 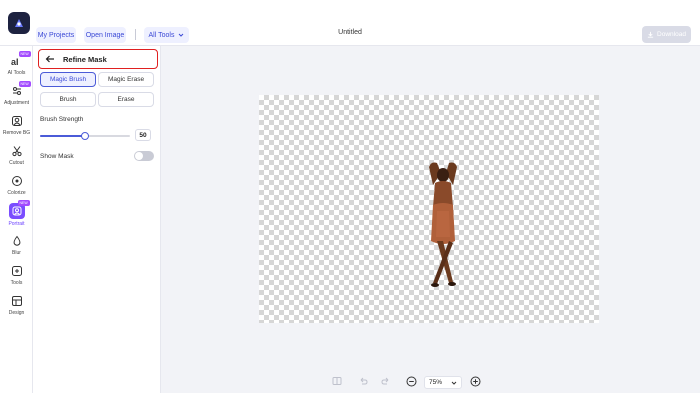 What do you see at coordinates (350, 32) in the screenshot?
I see `document-title: Untitled` at bounding box center [350, 32].